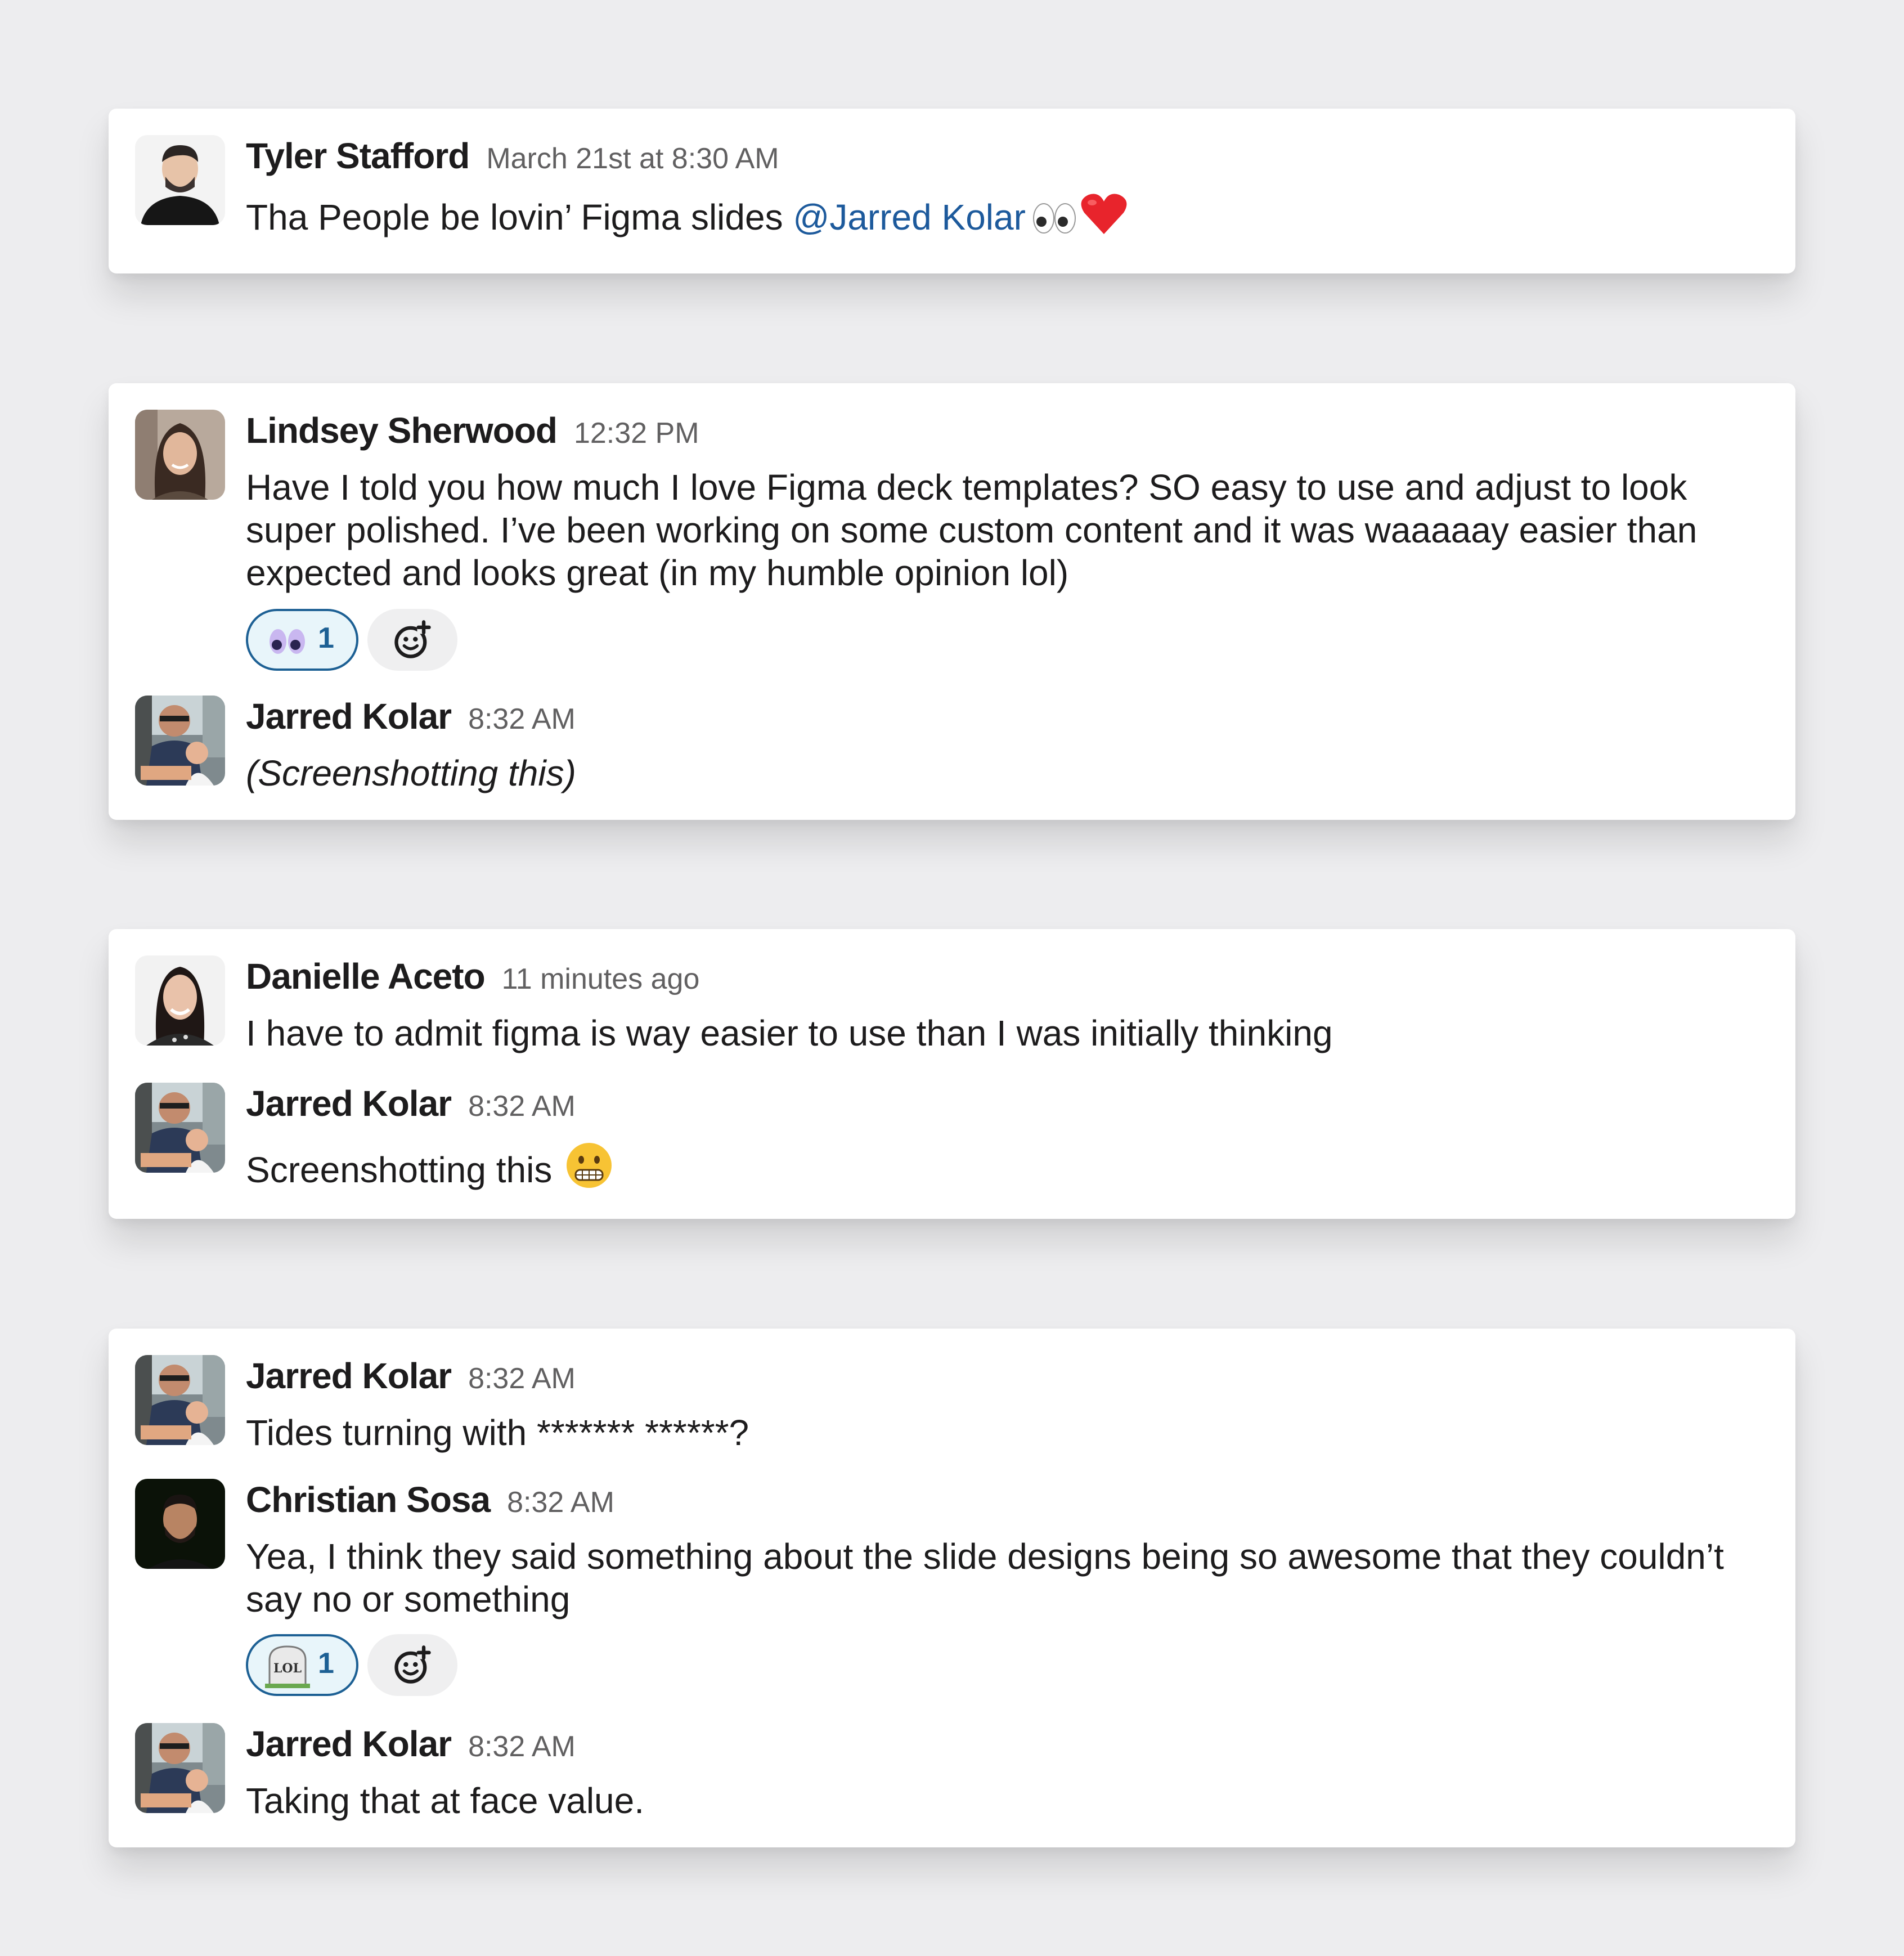 This screenshot has height=1956, width=1904. Describe the element at coordinates (411, 773) in the screenshot. I see `message-text: (Screenshotting this)` at that location.